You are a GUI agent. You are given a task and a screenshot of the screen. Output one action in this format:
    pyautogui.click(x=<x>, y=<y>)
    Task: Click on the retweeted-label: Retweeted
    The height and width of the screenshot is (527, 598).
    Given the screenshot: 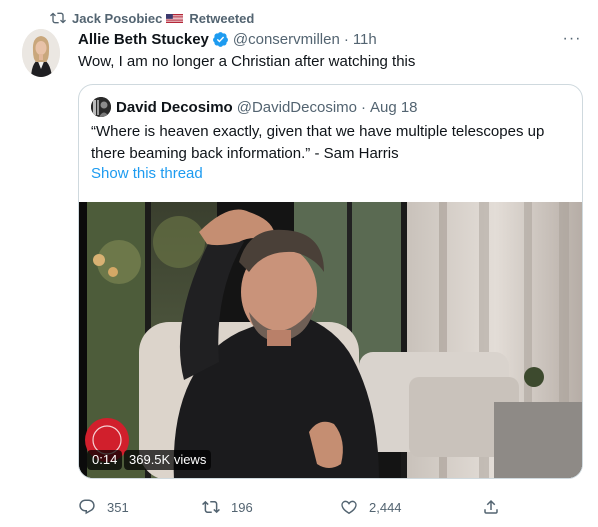 What is the action you would take?
    pyautogui.click(x=222, y=18)
    